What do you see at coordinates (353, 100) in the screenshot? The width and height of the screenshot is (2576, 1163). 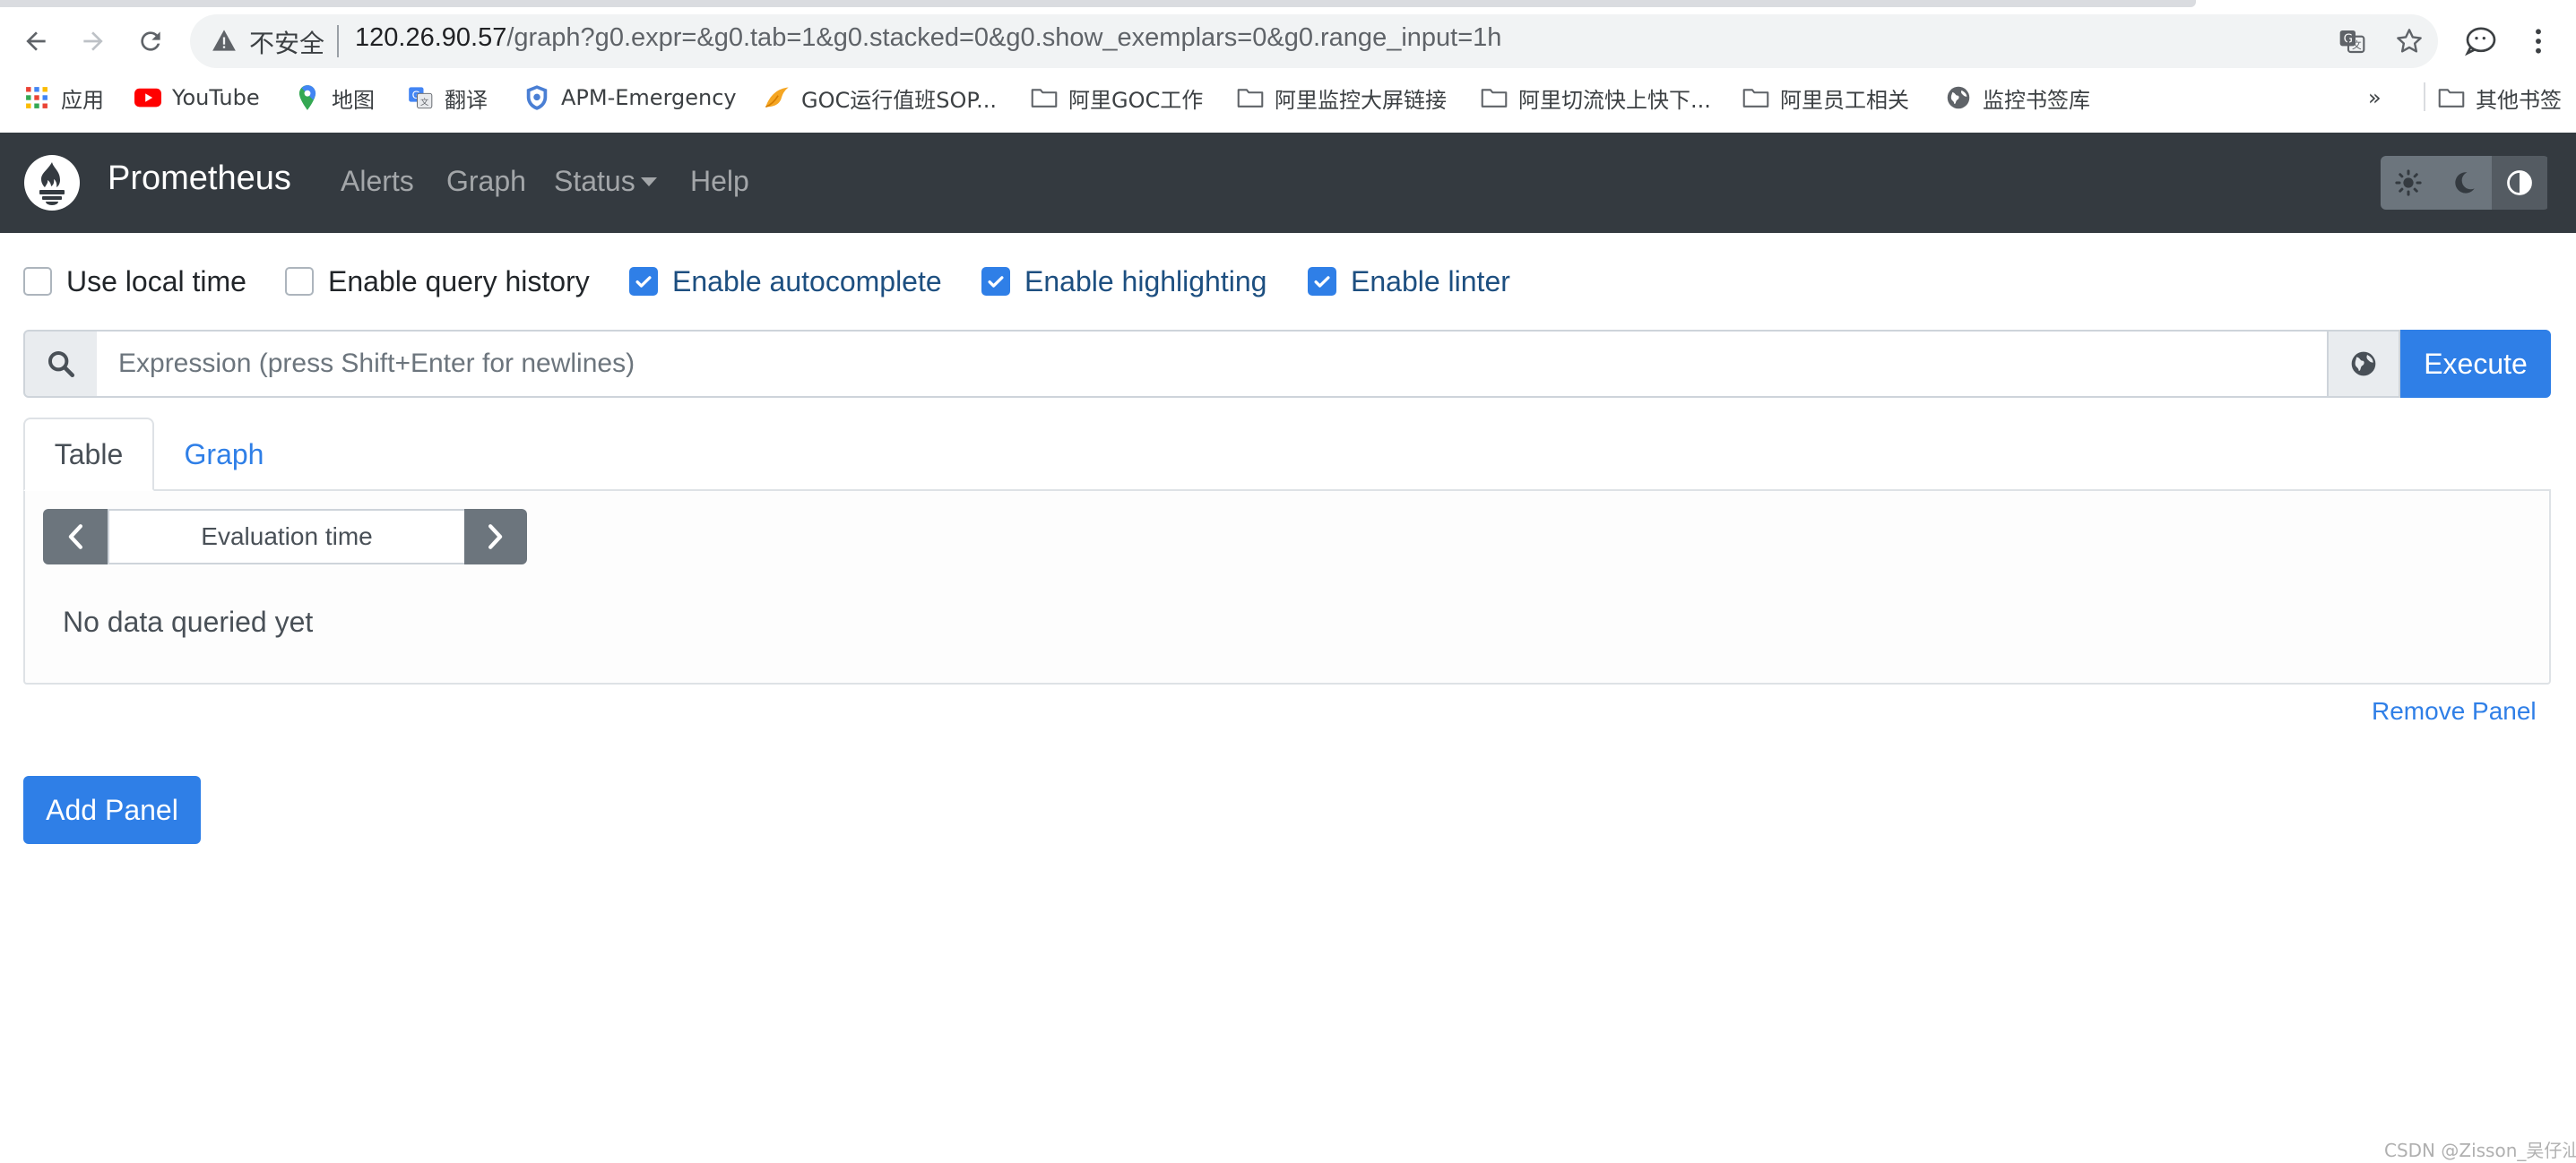 I see `bookmark-label: 地图` at bounding box center [353, 100].